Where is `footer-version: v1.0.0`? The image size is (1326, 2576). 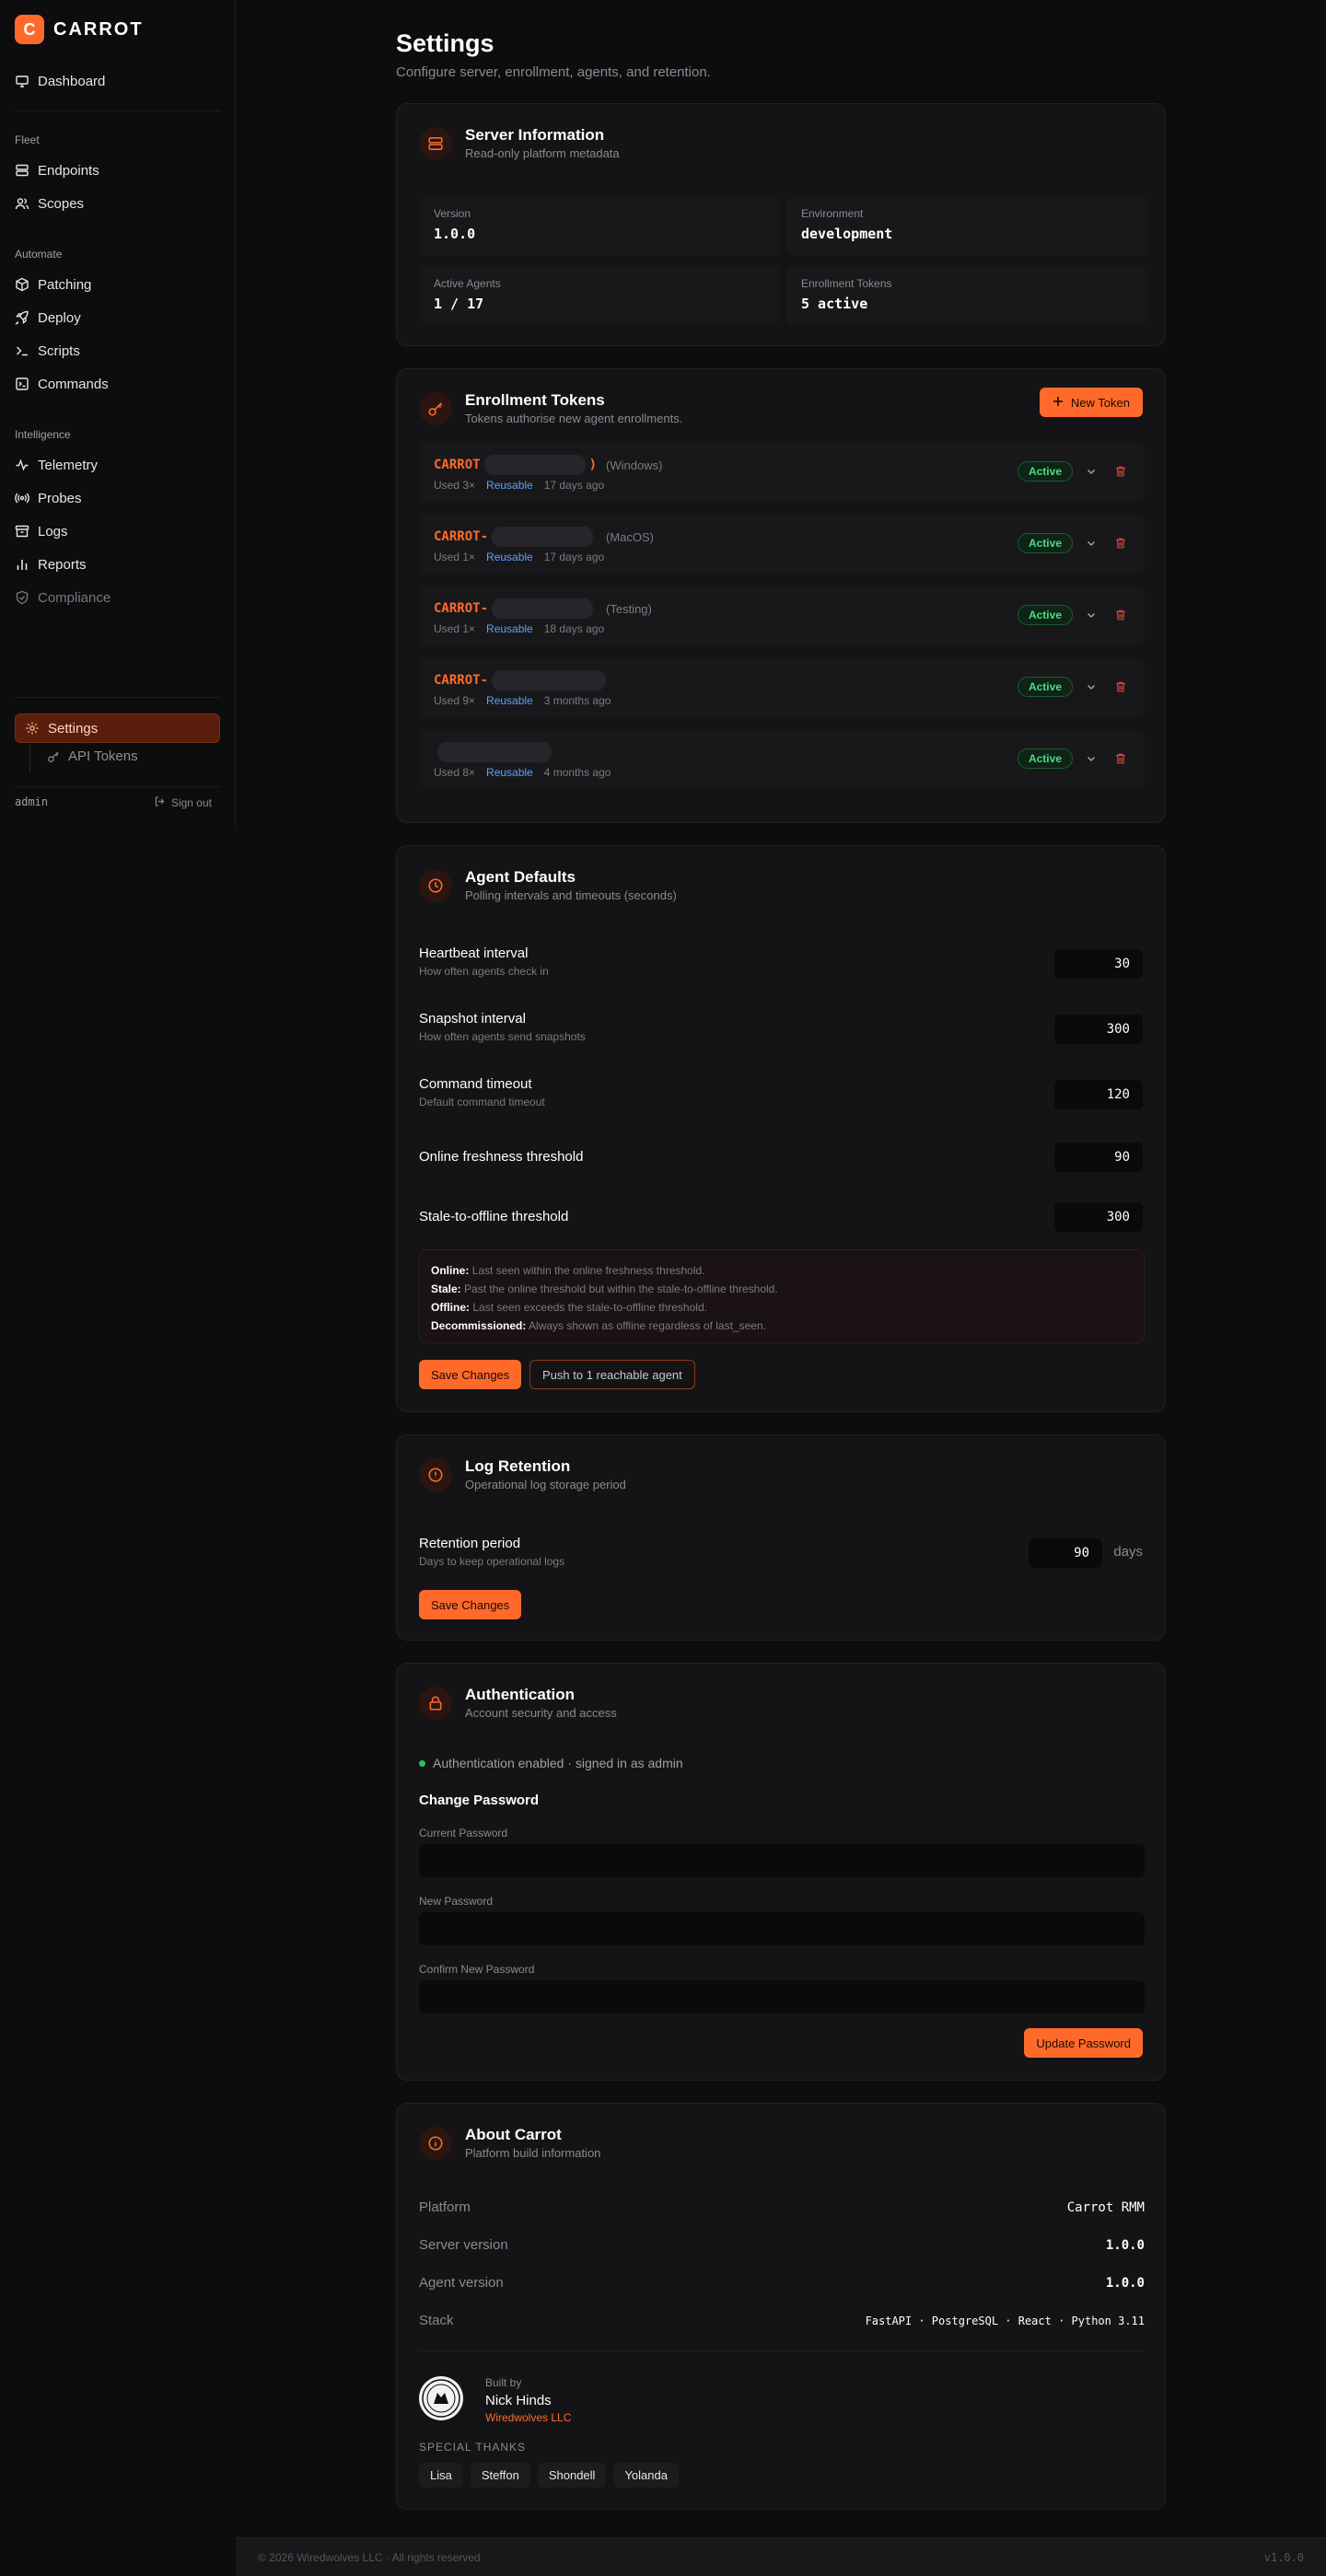 footer-version: v1.0.0 is located at coordinates (1283, 2557).